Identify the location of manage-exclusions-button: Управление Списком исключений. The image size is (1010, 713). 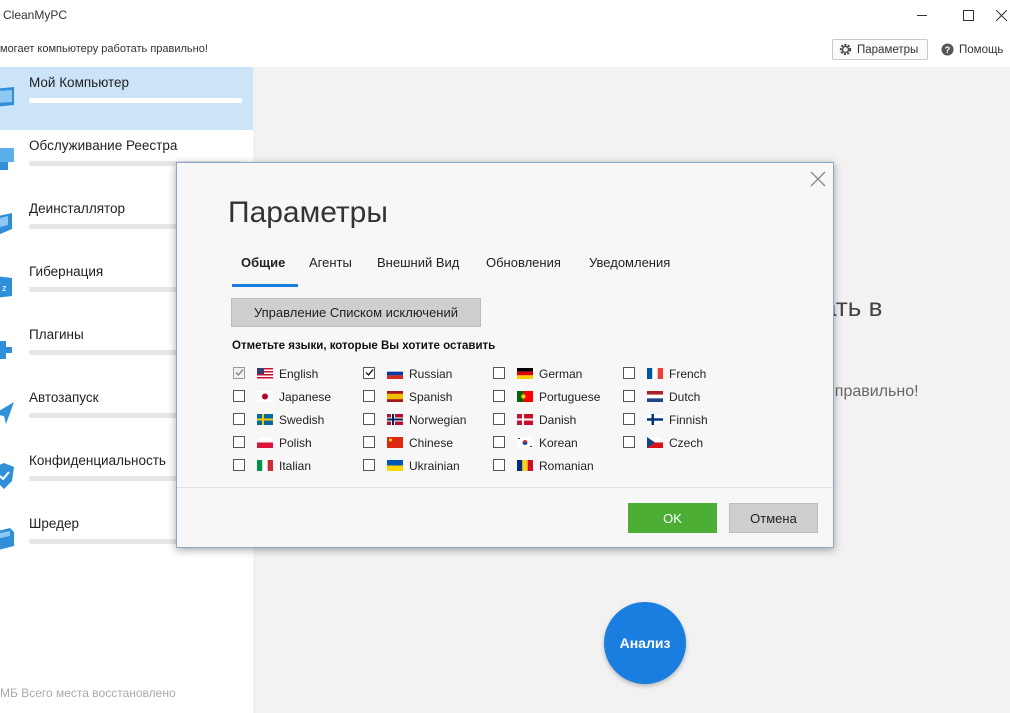
(356, 312).